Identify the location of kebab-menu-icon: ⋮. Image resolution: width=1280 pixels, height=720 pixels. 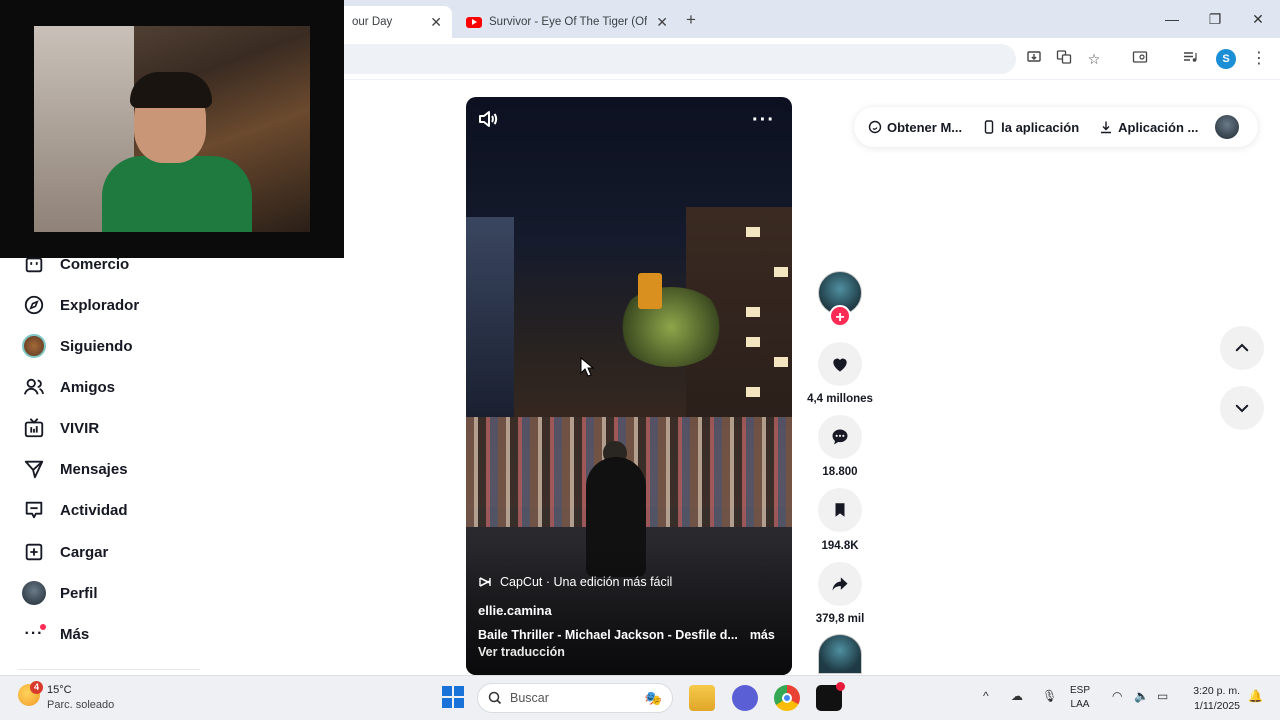
(1259, 59).